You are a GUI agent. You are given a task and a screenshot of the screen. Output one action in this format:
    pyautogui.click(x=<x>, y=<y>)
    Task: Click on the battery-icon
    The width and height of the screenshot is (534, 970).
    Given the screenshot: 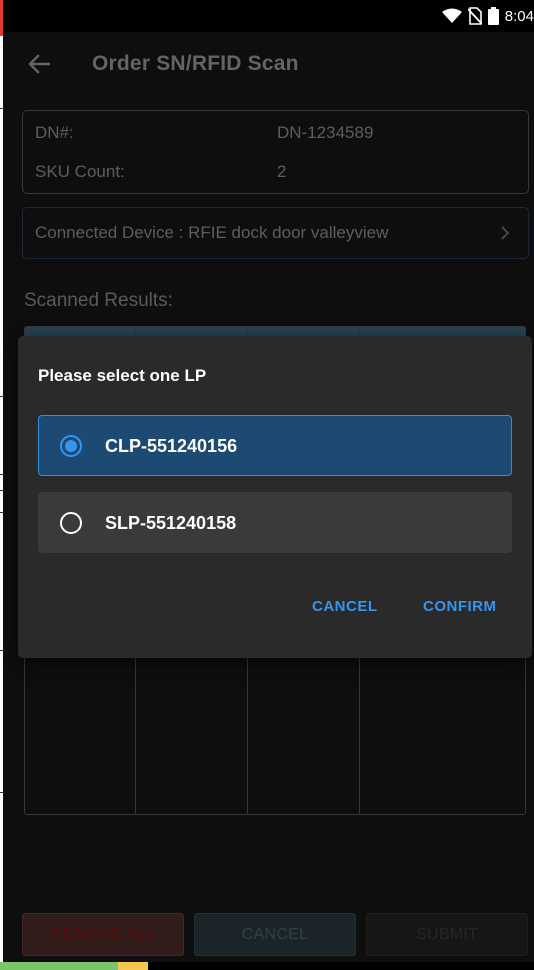 What is the action you would take?
    pyautogui.click(x=493, y=16)
    